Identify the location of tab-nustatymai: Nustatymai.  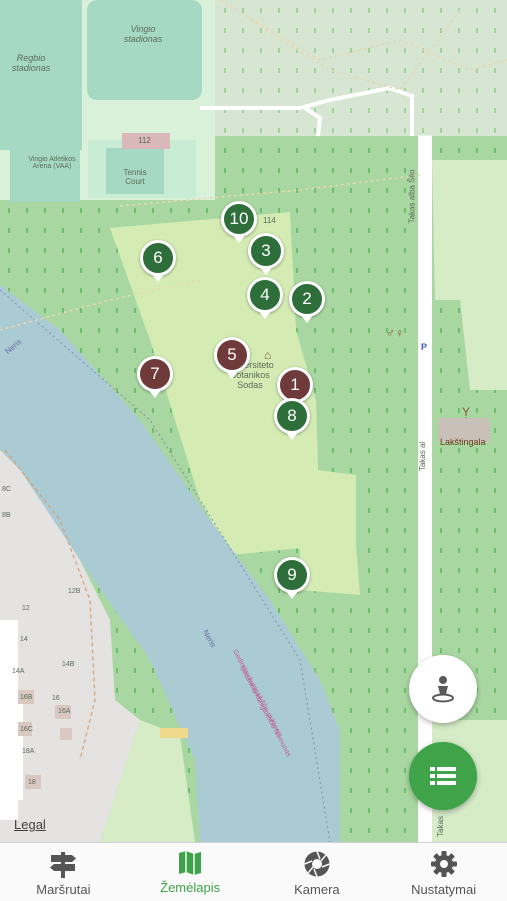
(443, 872).